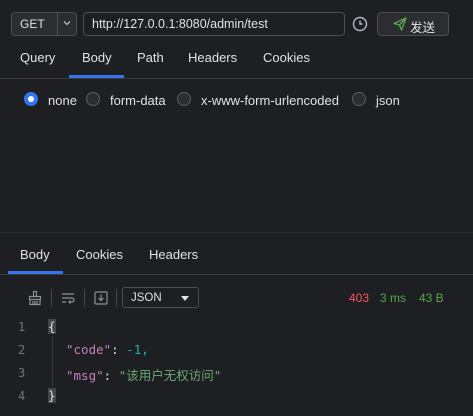  I want to click on url-input: http://127.0.0.1:8080/admin/test, so click(214, 24).